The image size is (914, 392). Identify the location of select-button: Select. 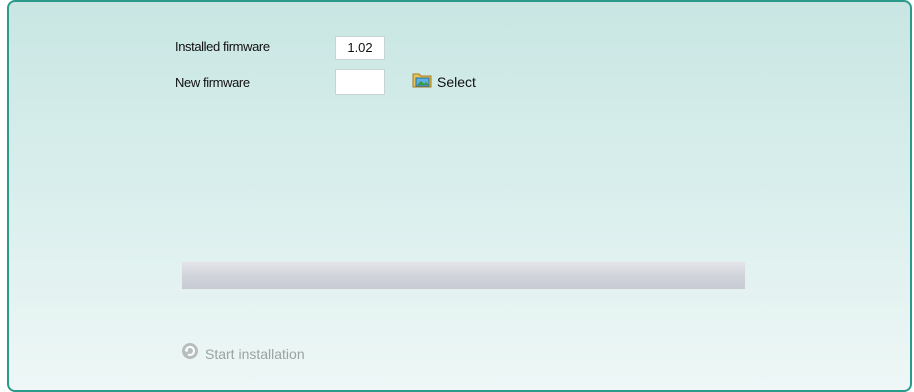
(444, 82).